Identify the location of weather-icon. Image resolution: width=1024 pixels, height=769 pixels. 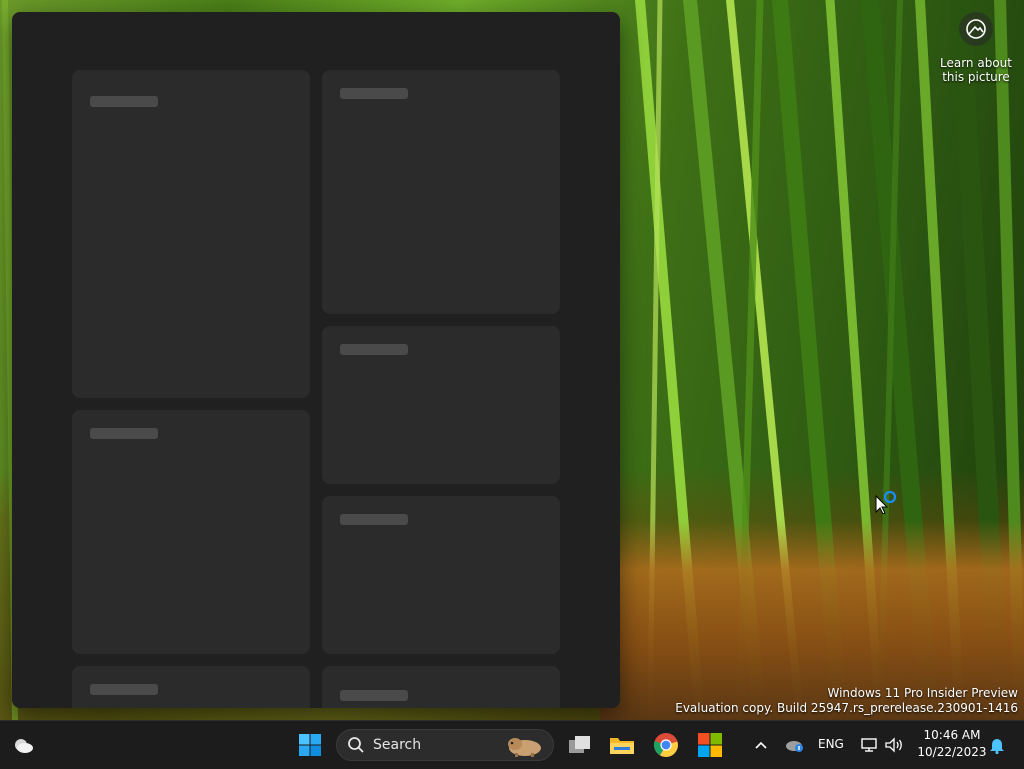
(24, 746).